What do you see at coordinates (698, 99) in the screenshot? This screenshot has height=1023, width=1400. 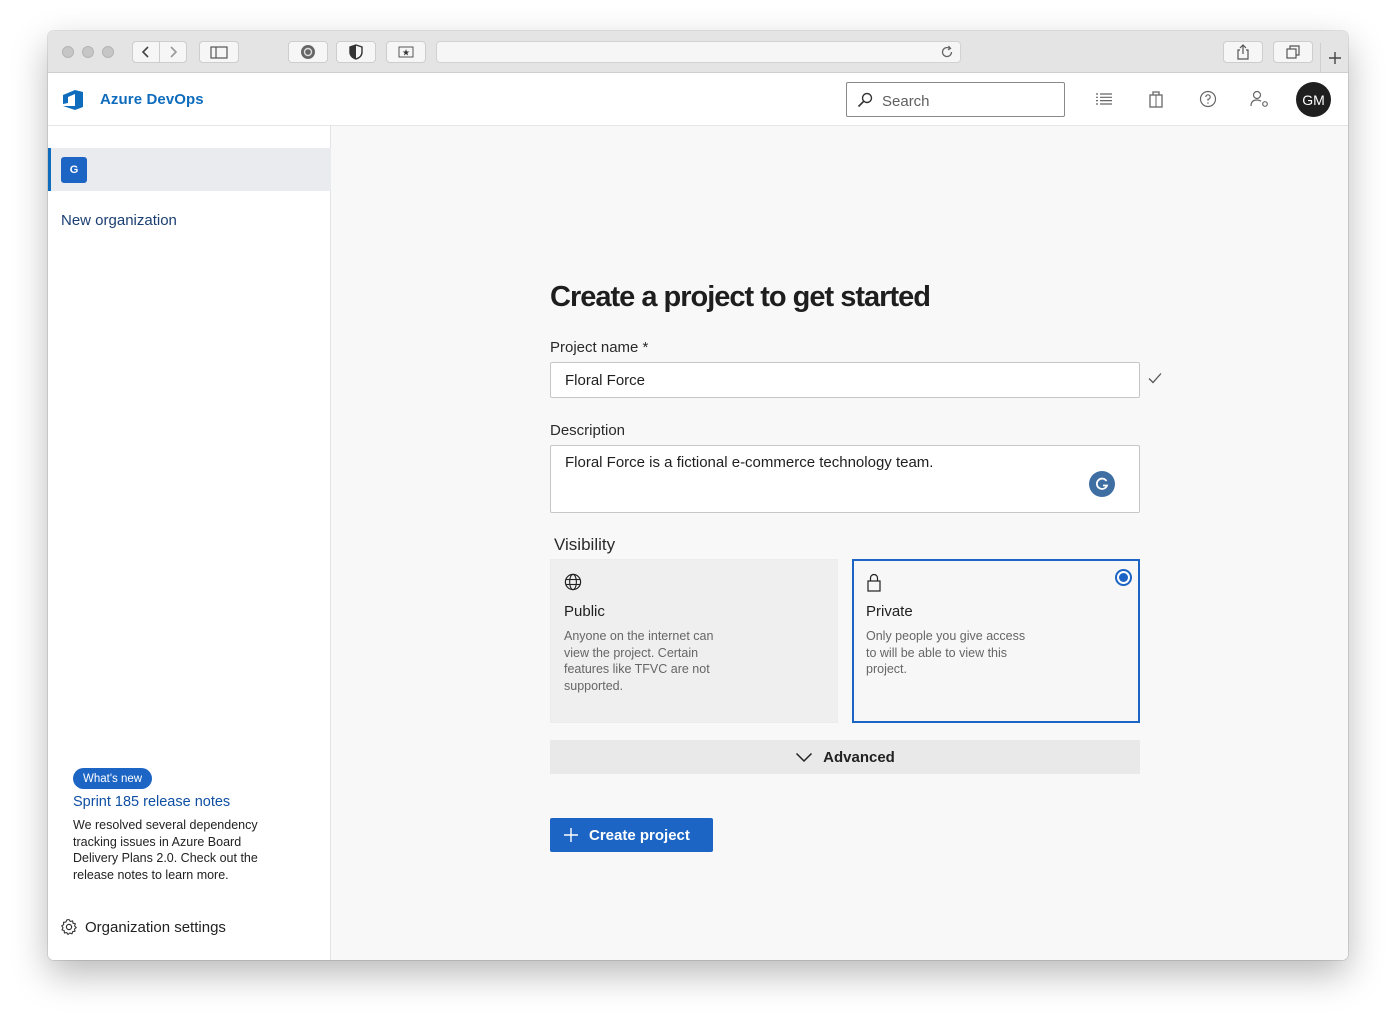 I see `app-header: Azure DevOps Search GM` at bounding box center [698, 99].